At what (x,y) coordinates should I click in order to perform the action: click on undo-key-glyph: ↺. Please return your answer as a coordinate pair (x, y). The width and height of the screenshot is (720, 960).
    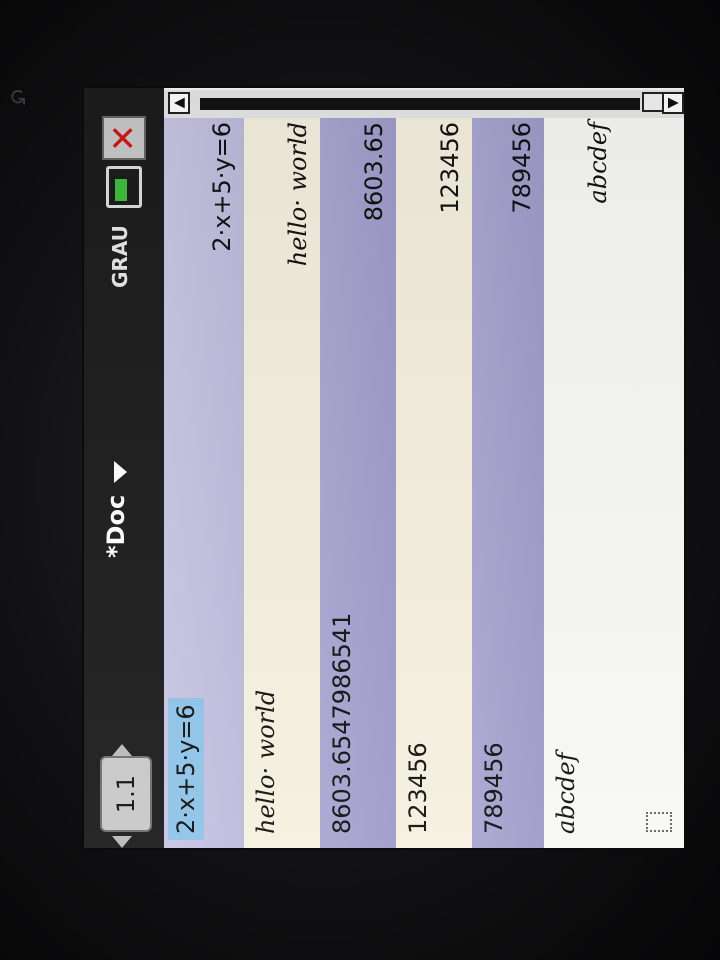
    Looking at the image, I should click on (18, 97).